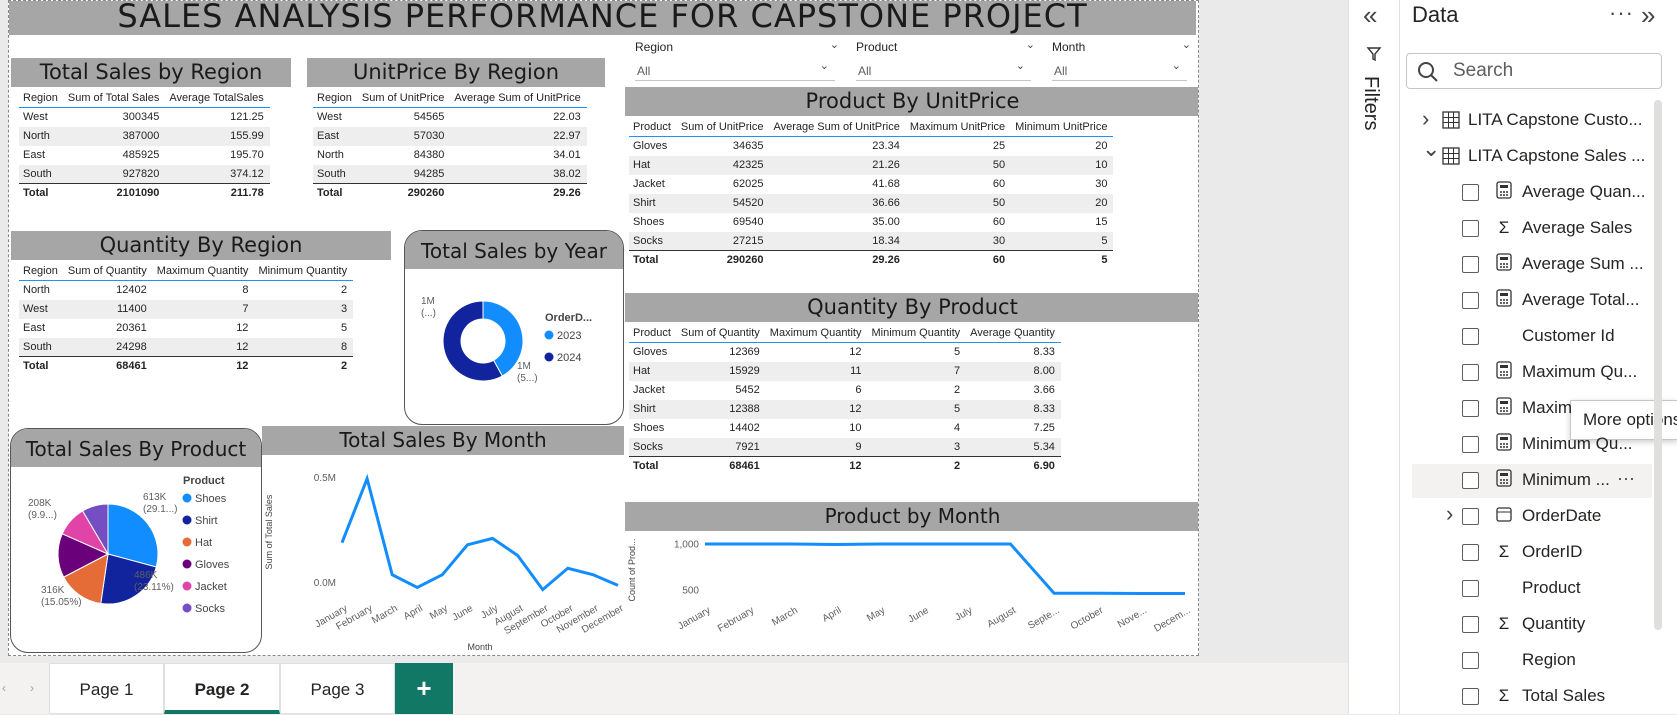 The image size is (1677, 715). Describe the element at coordinates (212, 565) in the screenshot. I see `legend-item: Gloves` at that location.